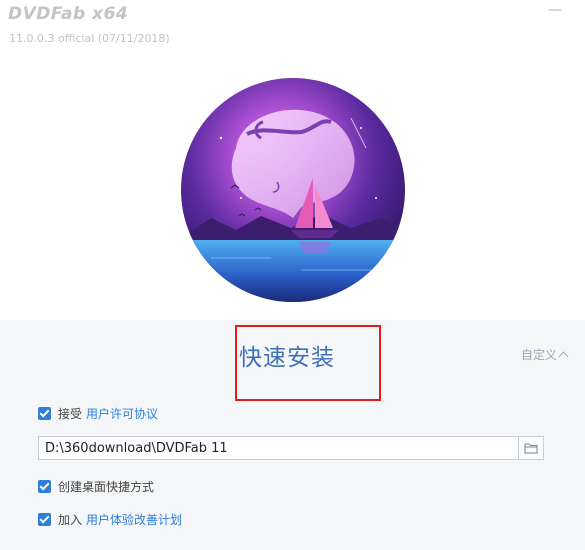 Image resolution: width=585 pixels, height=550 pixels. I want to click on custom-install-toggle: 自定义, so click(545, 354).